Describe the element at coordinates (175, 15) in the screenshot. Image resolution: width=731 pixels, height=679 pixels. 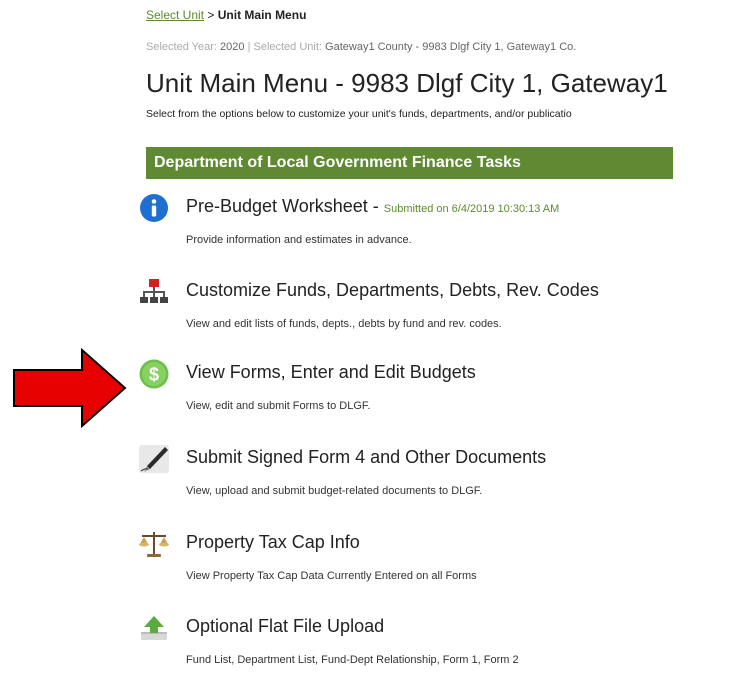
I see `breadcrumb-select-unit-link: Select Unit` at that location.